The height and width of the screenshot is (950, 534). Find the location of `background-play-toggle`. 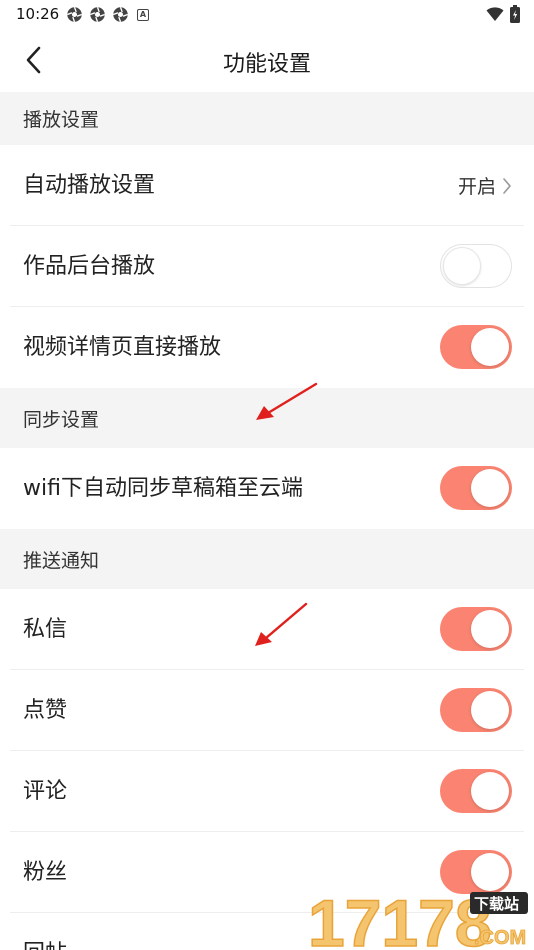

background-play-toggle is located at coordinates (476, 266).